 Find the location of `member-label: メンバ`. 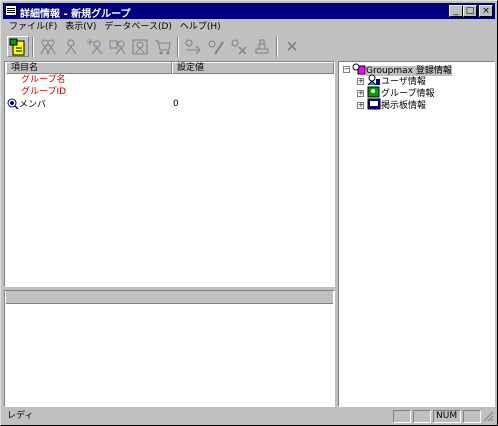

member-label: メンバ is located at coordinates (33, 105).